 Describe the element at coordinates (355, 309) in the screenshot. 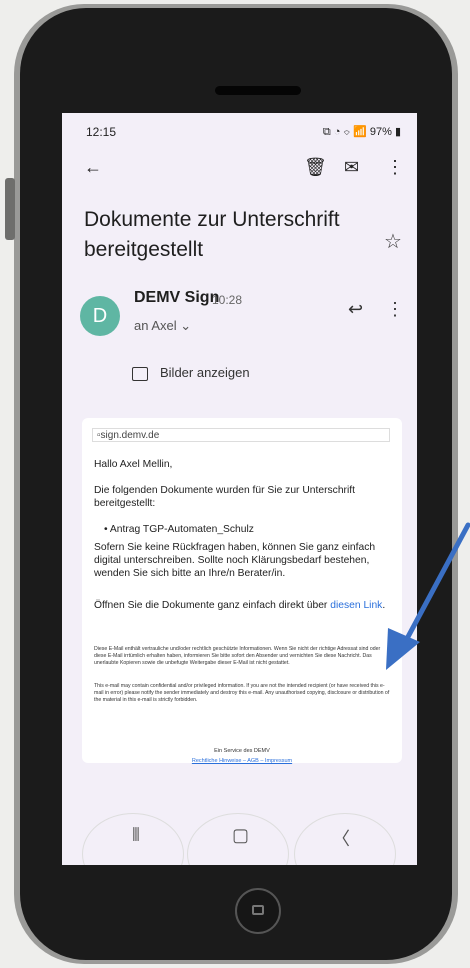

I see `reply-icon: ↩` at that location.